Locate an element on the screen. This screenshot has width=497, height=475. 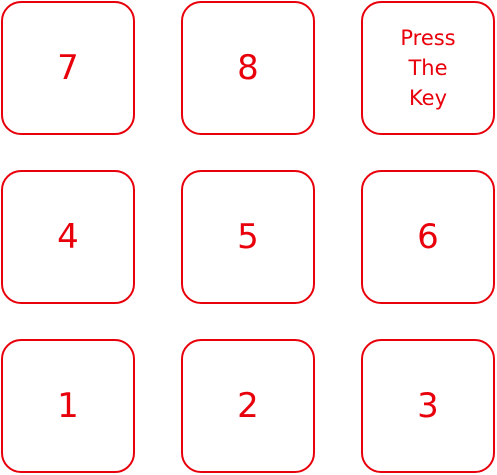
key-label: 2 is located at coordinates (248, 406).